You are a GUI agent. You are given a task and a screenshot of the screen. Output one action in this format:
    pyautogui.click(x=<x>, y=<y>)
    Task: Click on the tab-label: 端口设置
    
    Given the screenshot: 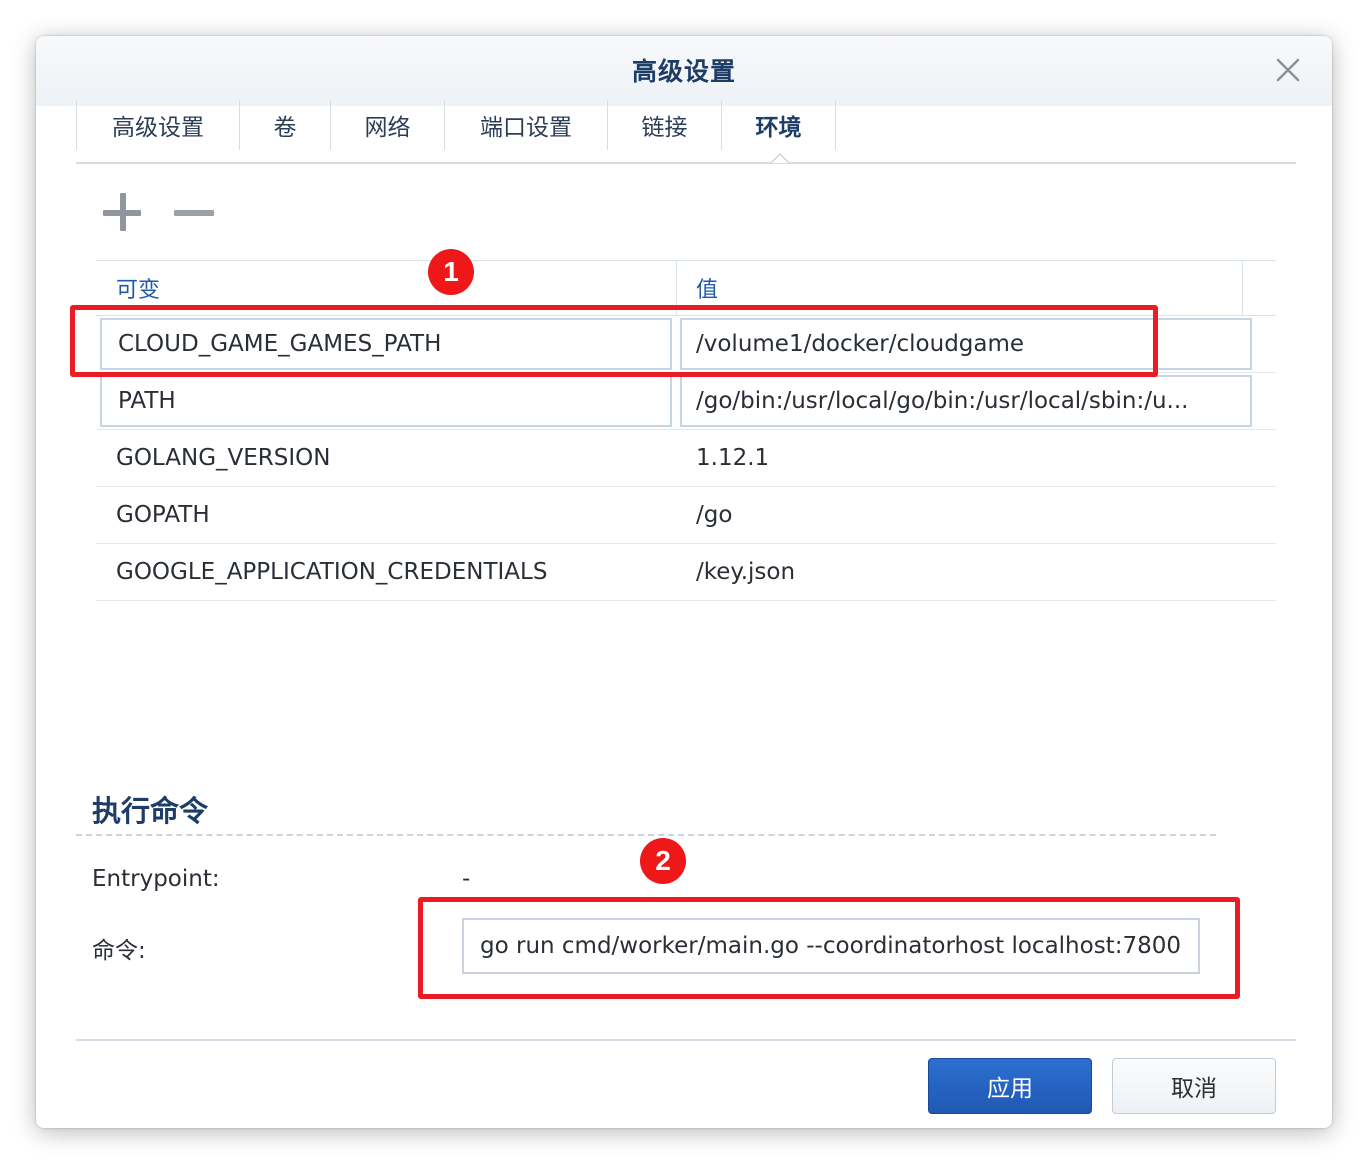 What is the action you would take?
    pyautogui.click(x=526, y=128)
    